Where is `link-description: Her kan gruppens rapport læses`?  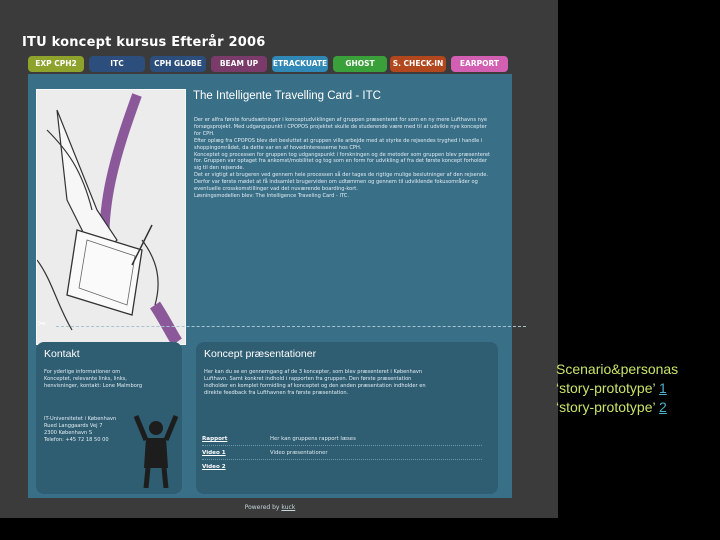 link-description: Her kan gruppens rapport læses is located at coordinates (313, 439).